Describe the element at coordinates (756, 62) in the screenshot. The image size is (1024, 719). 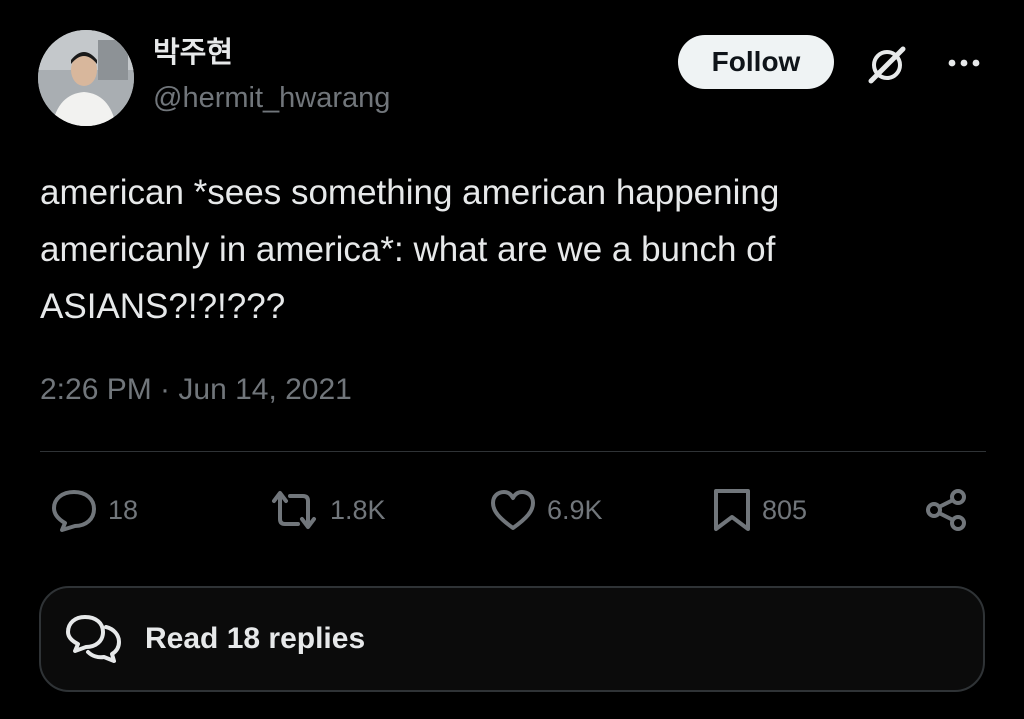
I see `follow-button: Follow` at that location.